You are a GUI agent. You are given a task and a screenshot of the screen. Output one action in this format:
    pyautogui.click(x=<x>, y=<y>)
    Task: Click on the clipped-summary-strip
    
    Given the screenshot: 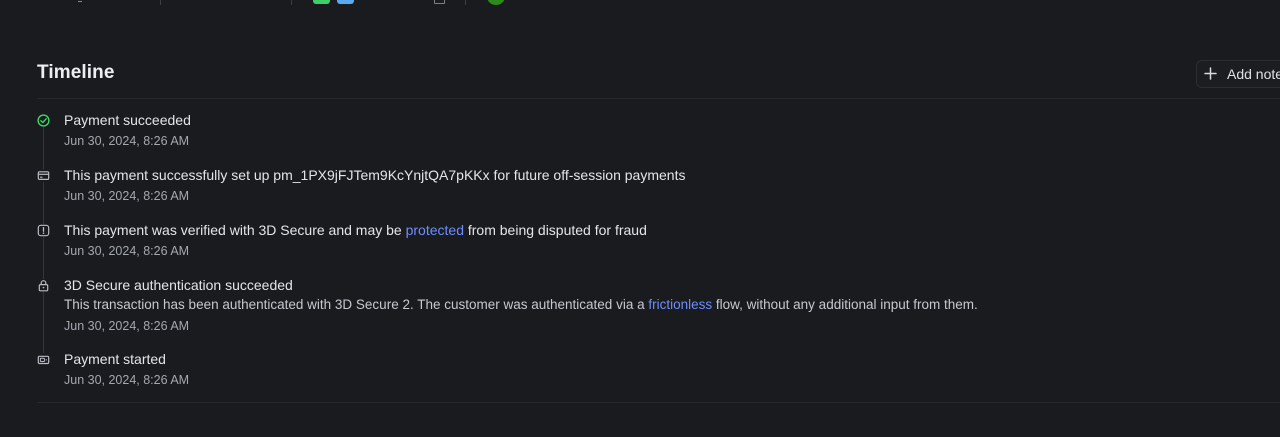 What is the action you would take?
    pyautogui.click(x=640, y=3)
    